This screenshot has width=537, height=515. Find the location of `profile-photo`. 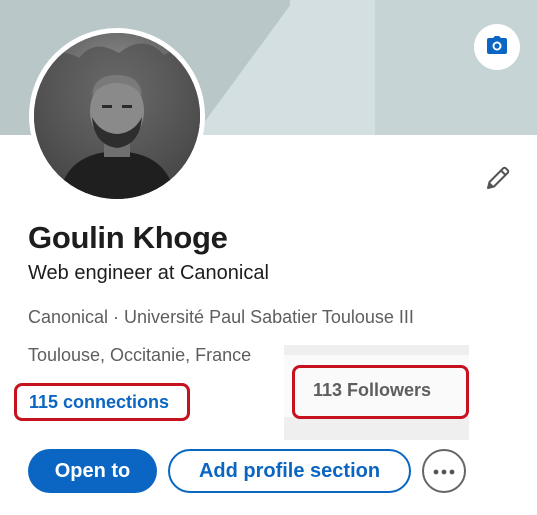

profile-photo is located at coordinates (117, 116).